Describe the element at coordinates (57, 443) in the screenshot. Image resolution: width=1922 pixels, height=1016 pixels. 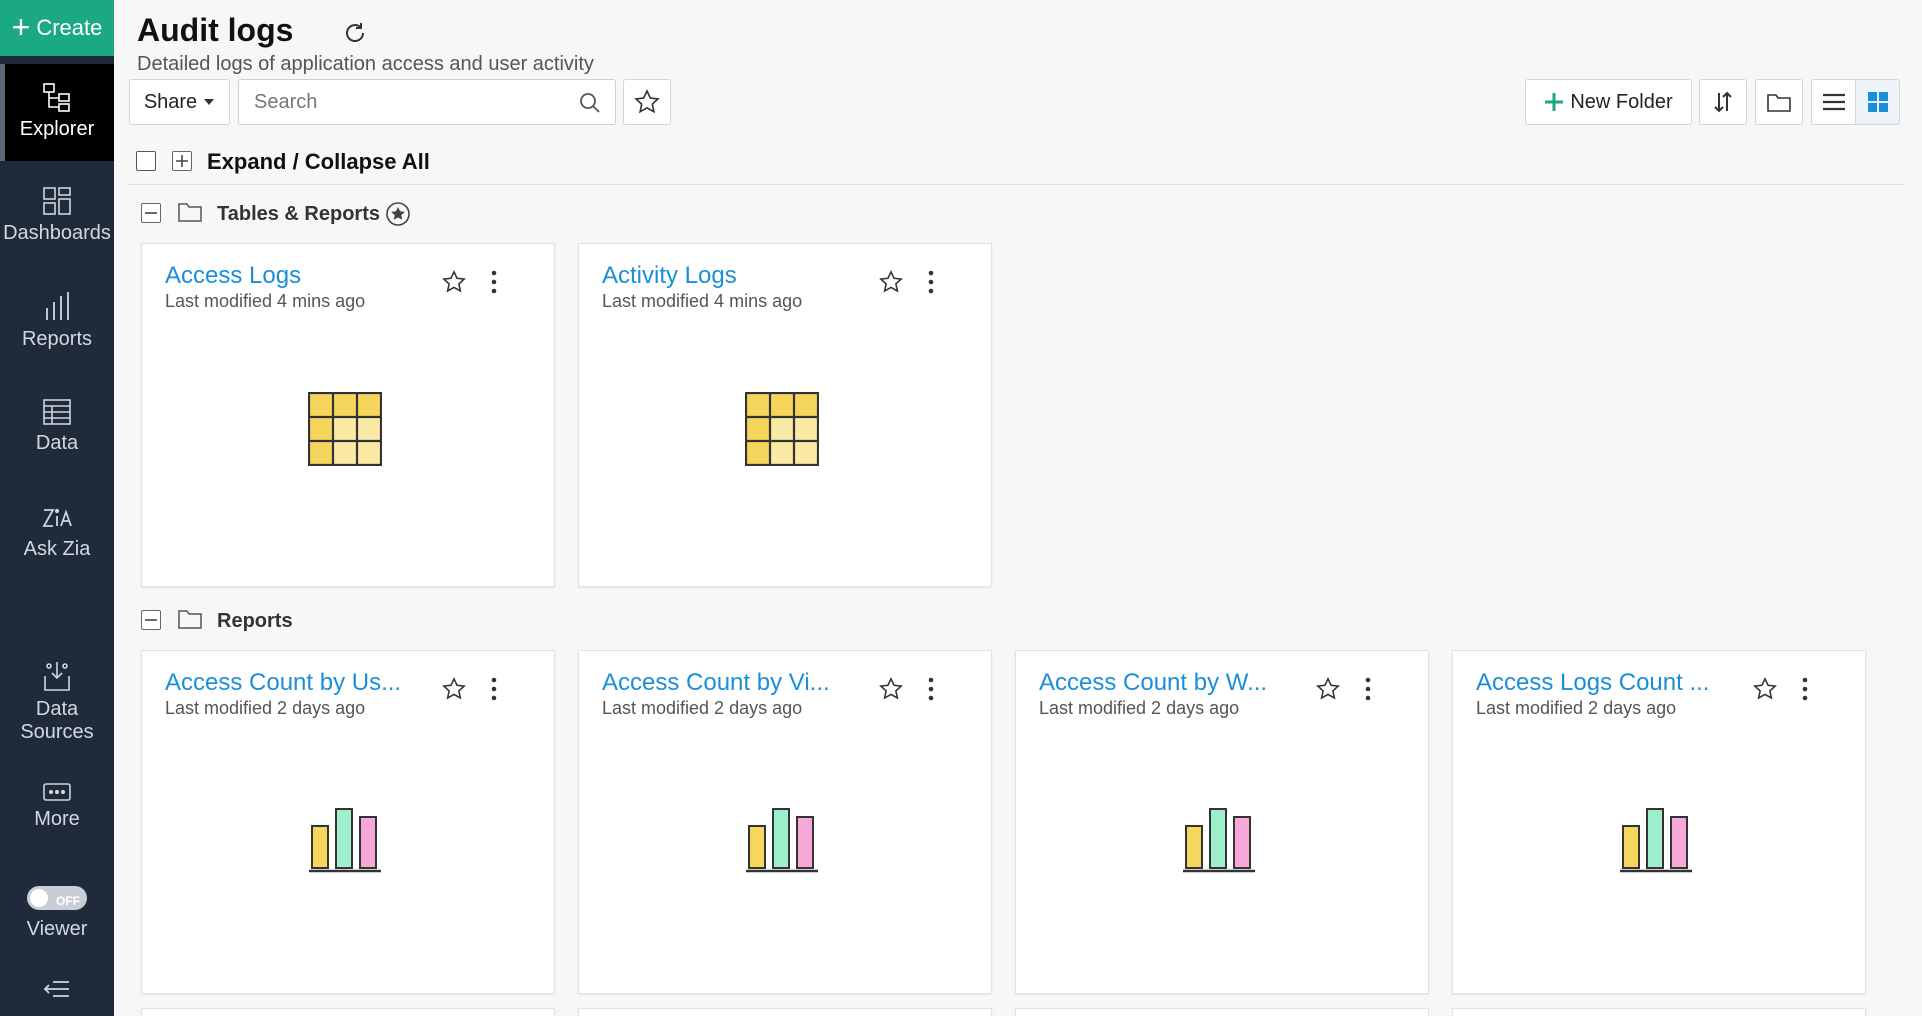
I see `sidebar-item-label: Data` at that location.